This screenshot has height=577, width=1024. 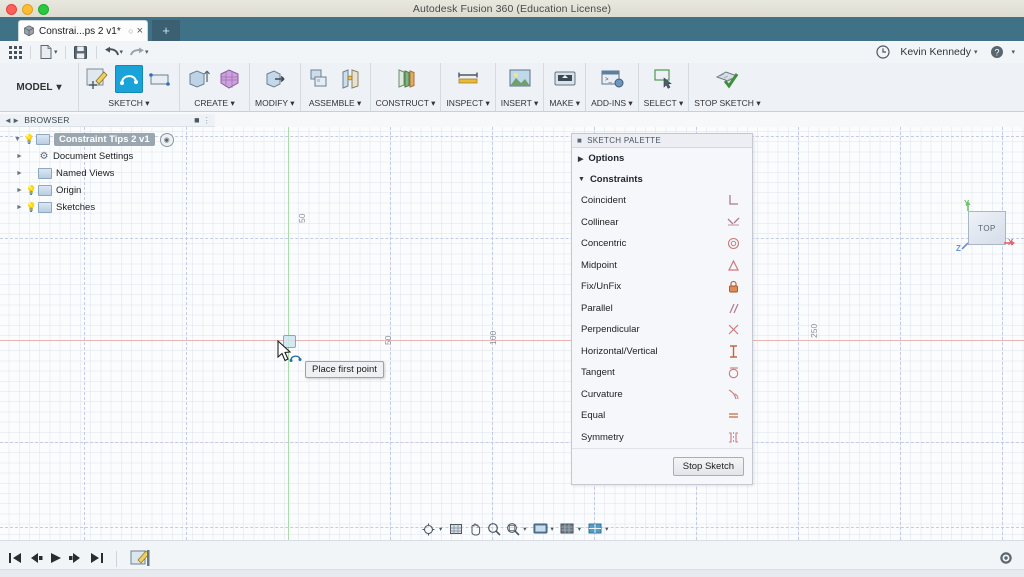 What do you see at coordinates (1006, 559) in the screenshot?
I see `timeline-settings-gear-icon` at bounding box center [1006, 559].